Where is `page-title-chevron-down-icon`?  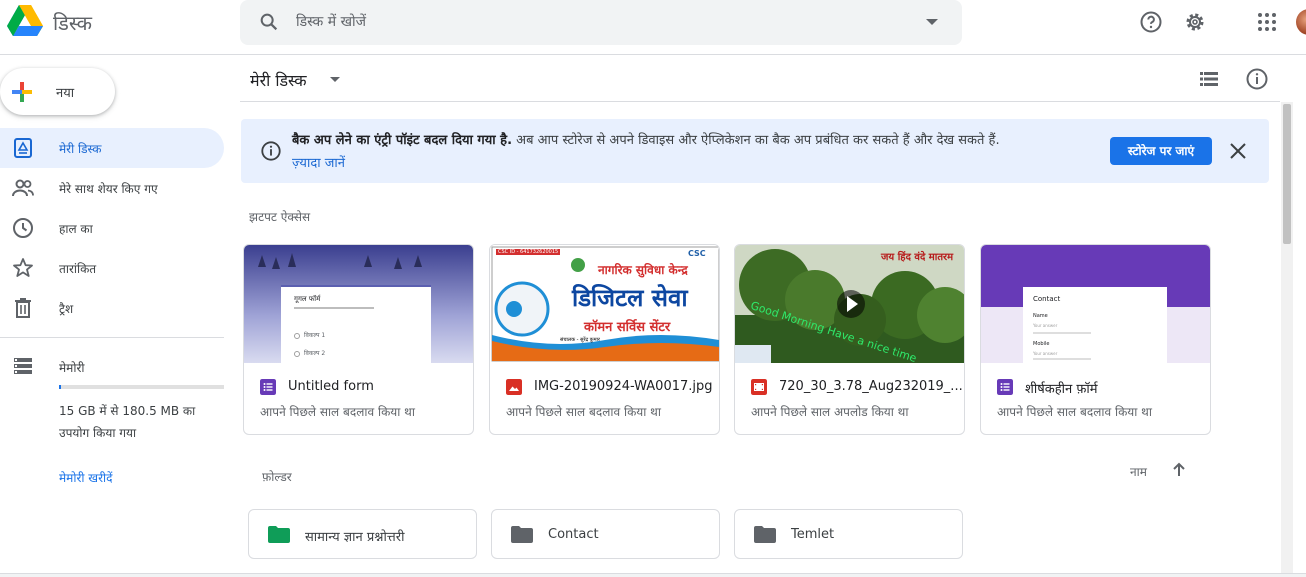
page-title-chevron-down-icon is located at coordinates (335, 79).